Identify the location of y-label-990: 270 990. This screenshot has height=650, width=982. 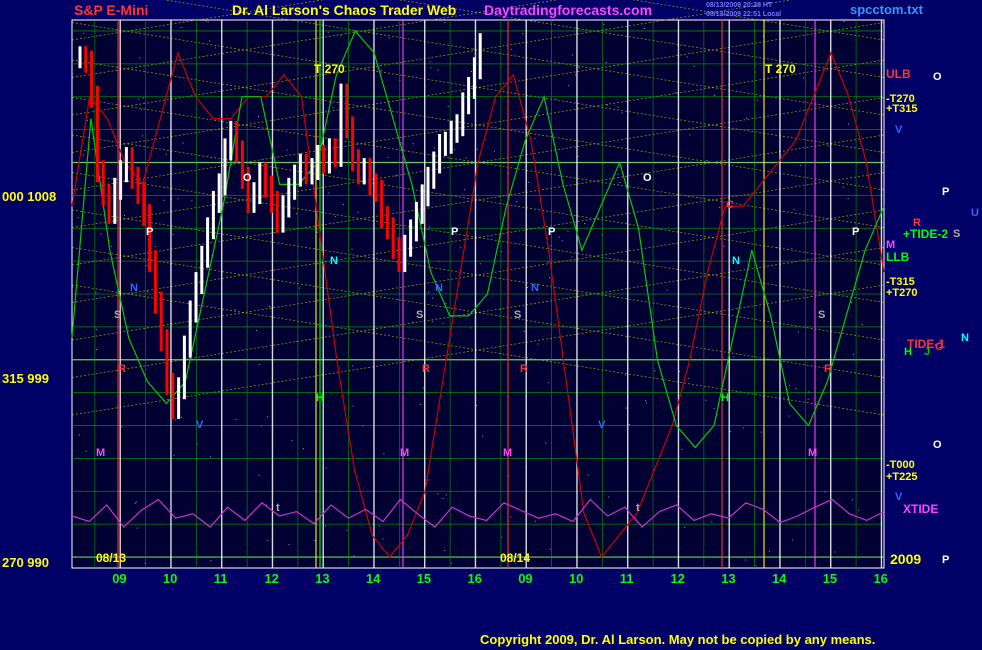
(25, 562).